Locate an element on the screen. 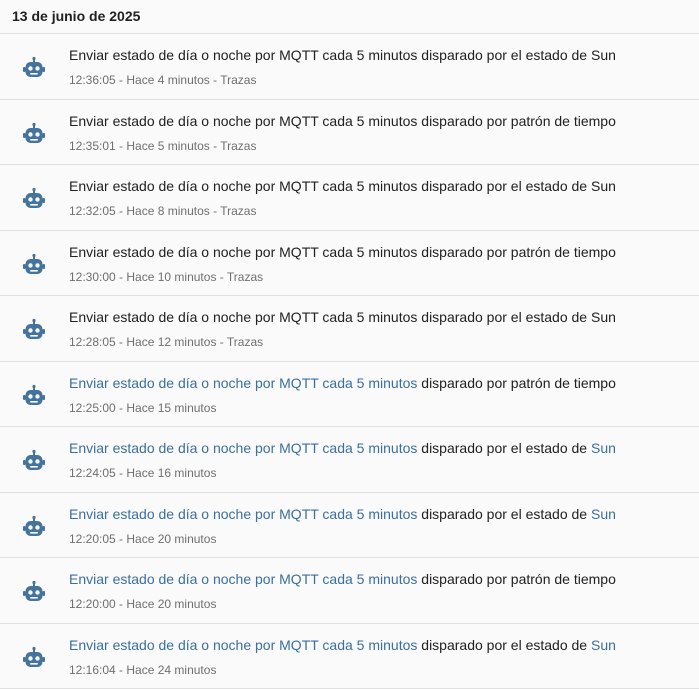  entry-meta: 12:30:00 - Hace 10 minutos - Trazas is located at coordinates (166, 277).